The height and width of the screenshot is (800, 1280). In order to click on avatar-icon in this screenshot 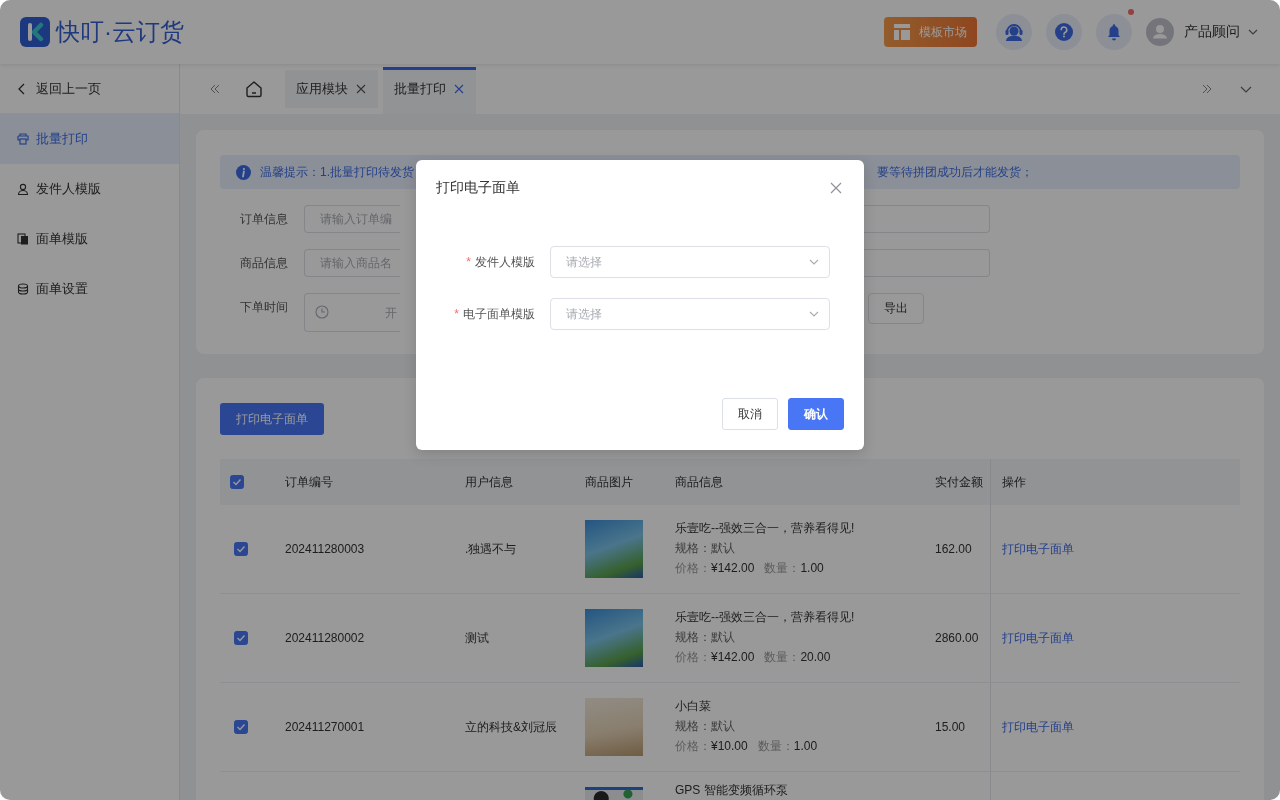, I will do `click(1160, 32)`.